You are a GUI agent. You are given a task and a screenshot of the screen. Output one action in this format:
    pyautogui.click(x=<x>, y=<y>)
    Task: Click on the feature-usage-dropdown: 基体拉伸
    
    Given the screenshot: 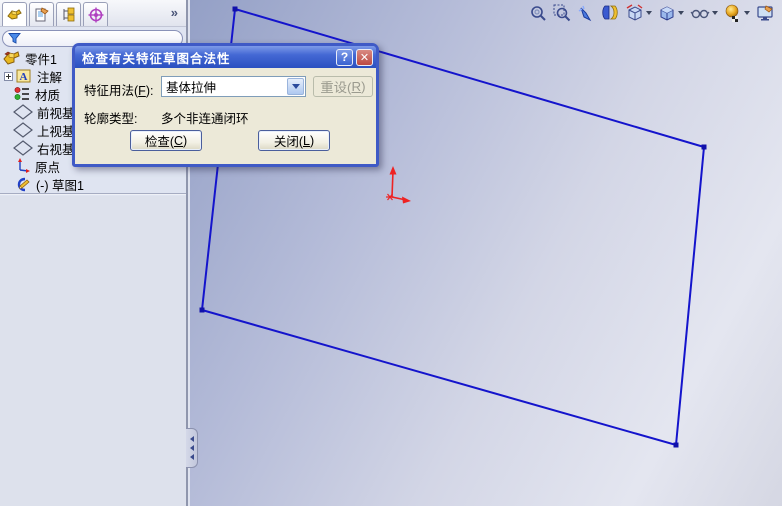 What is the action you would take?
    pyautogui.click(x=233, y=86)
    